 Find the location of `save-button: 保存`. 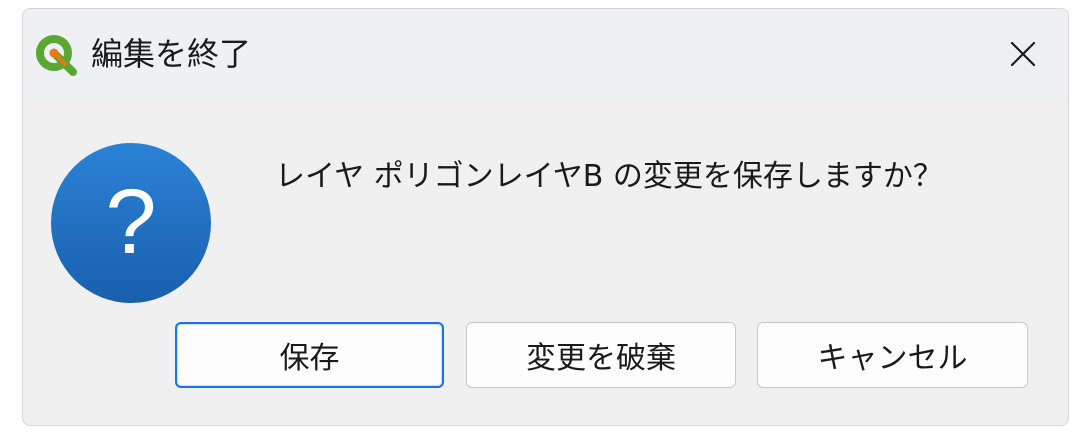

save-button: 保存 is located at coordinates (309, 355).